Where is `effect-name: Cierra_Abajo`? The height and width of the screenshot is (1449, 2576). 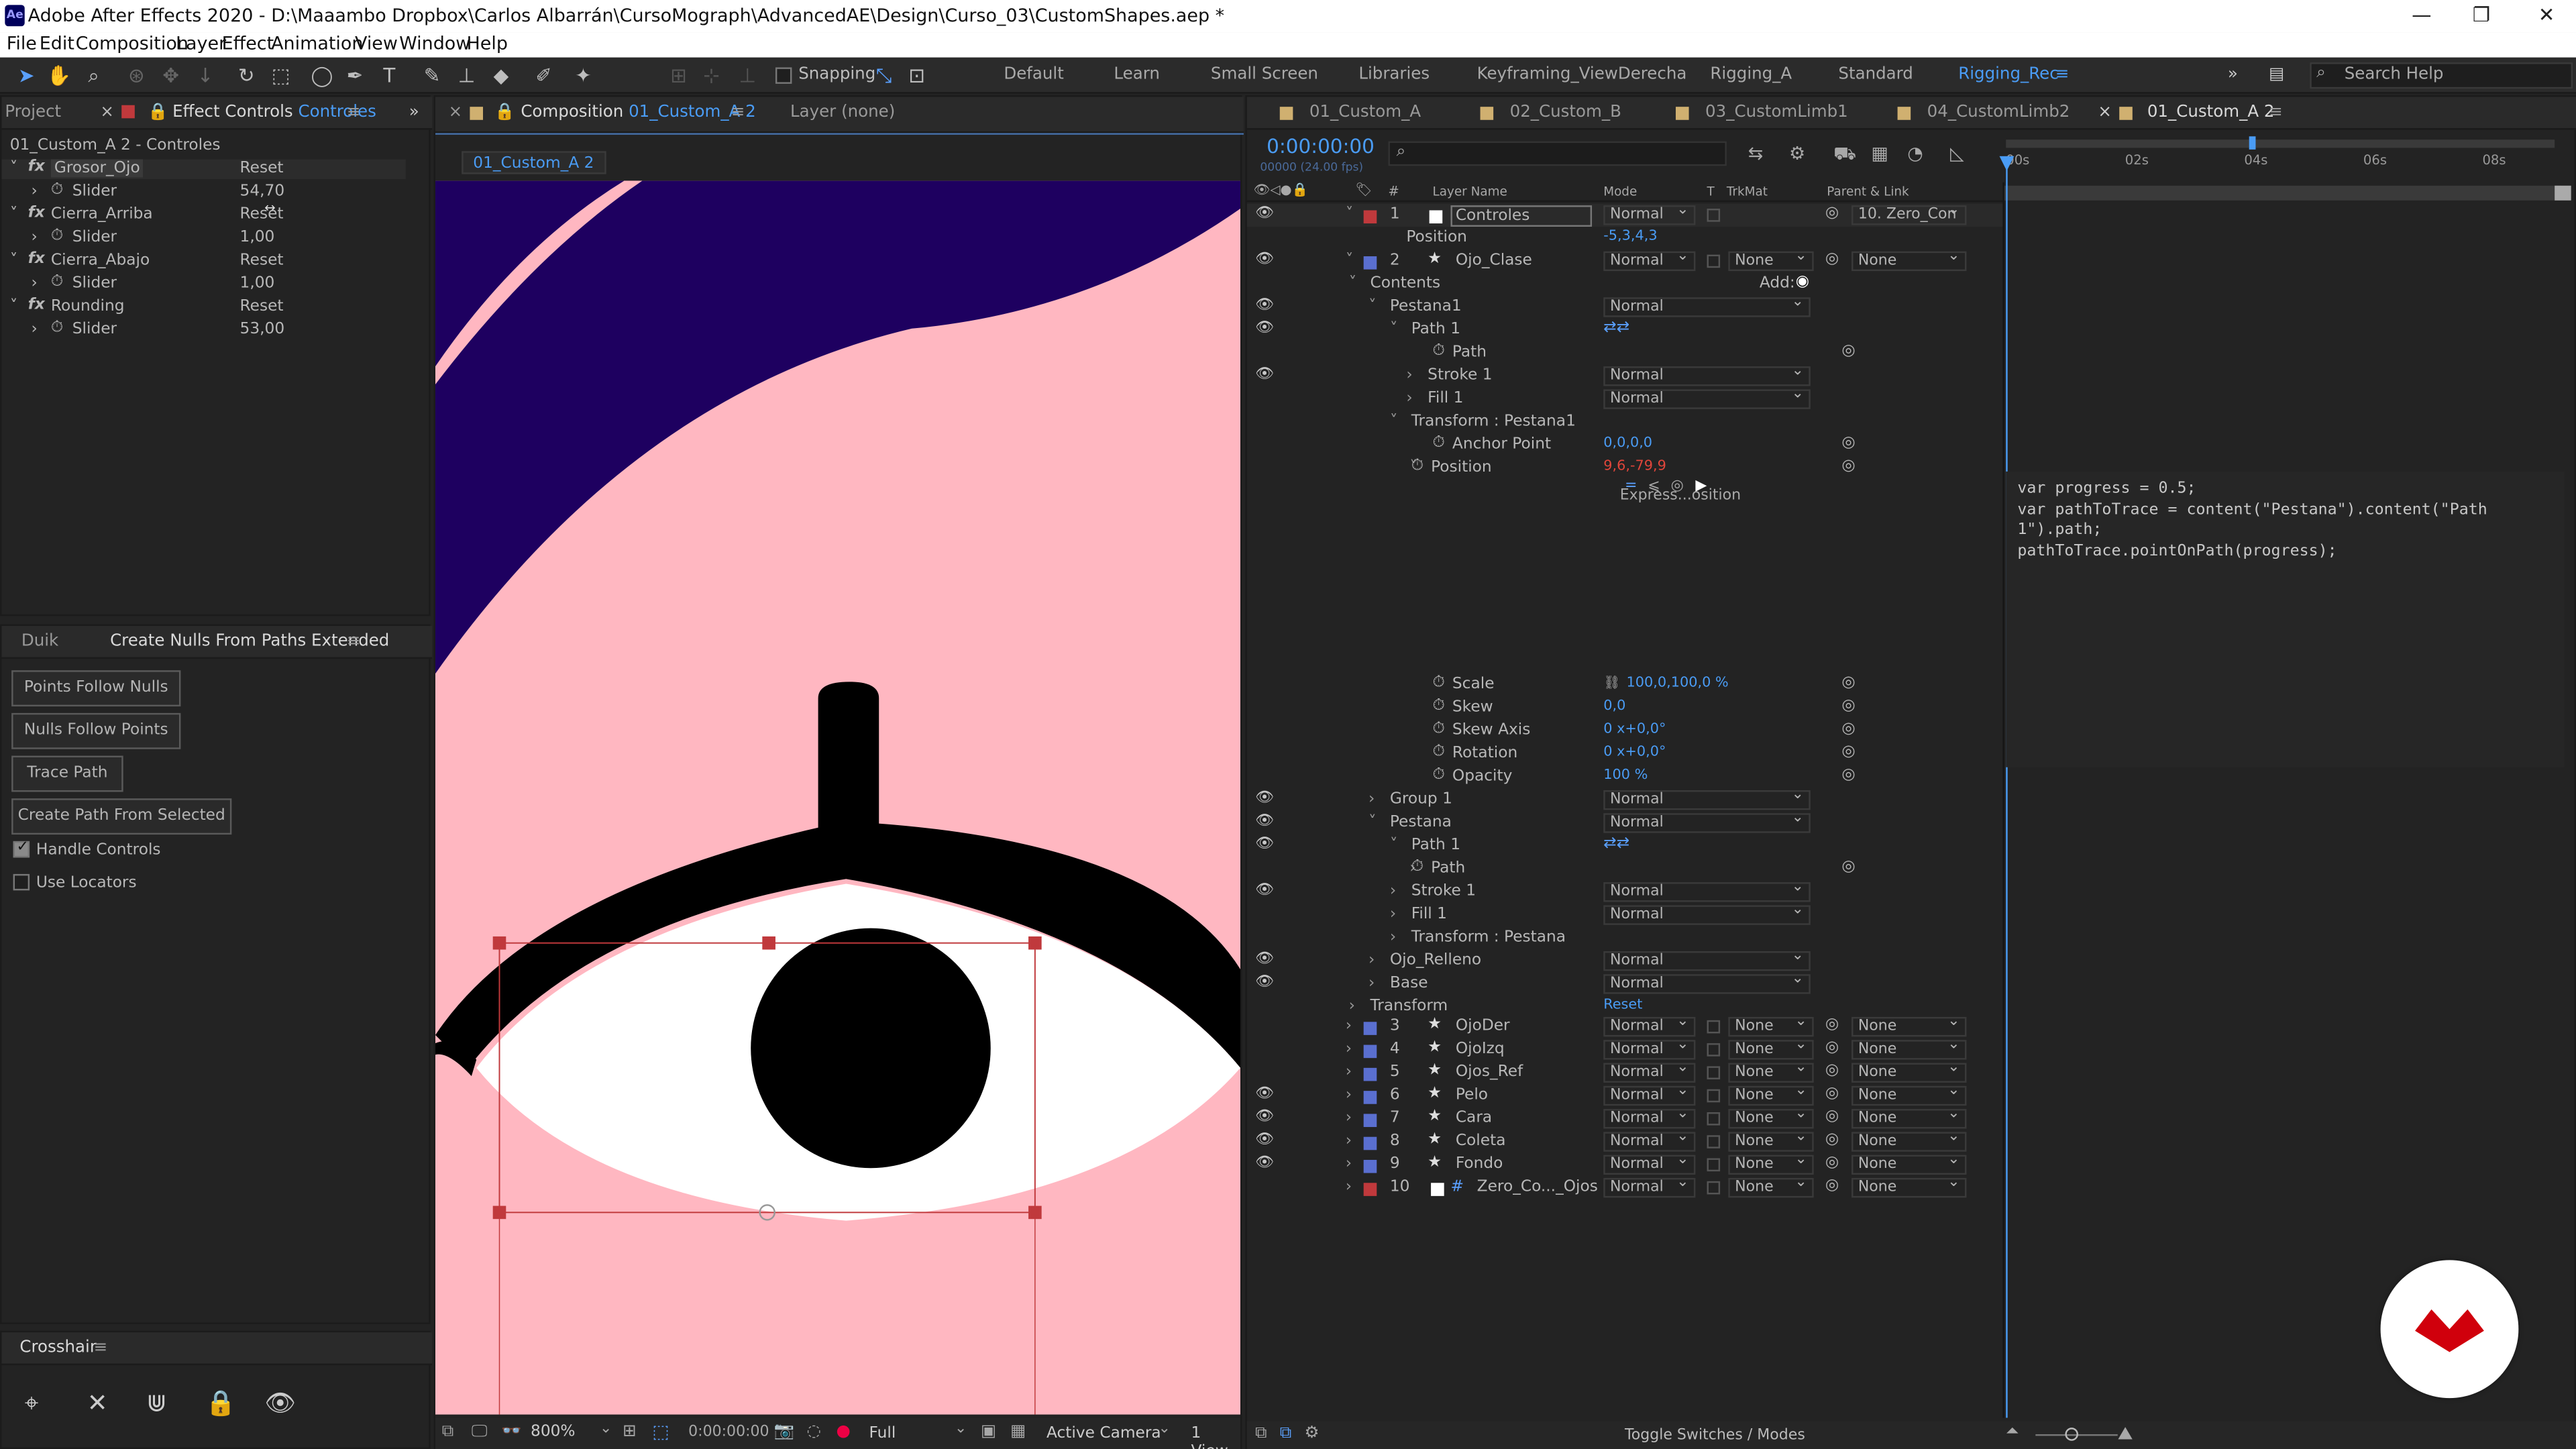 effect-name: Cierra_Abajo is located at coordinates (100, 261).